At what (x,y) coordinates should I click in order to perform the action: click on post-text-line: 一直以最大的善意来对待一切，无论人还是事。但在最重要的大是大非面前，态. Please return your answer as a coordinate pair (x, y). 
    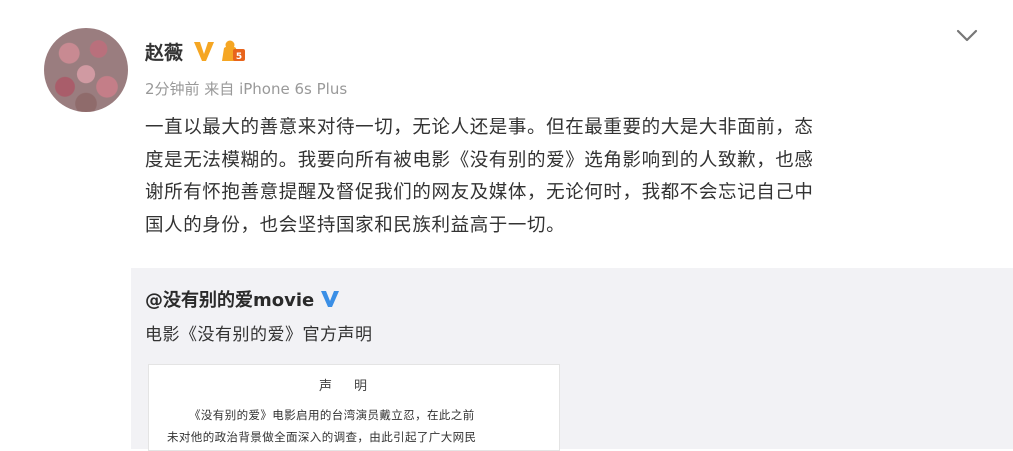
    Looking at the image, I should click on (479, 127).